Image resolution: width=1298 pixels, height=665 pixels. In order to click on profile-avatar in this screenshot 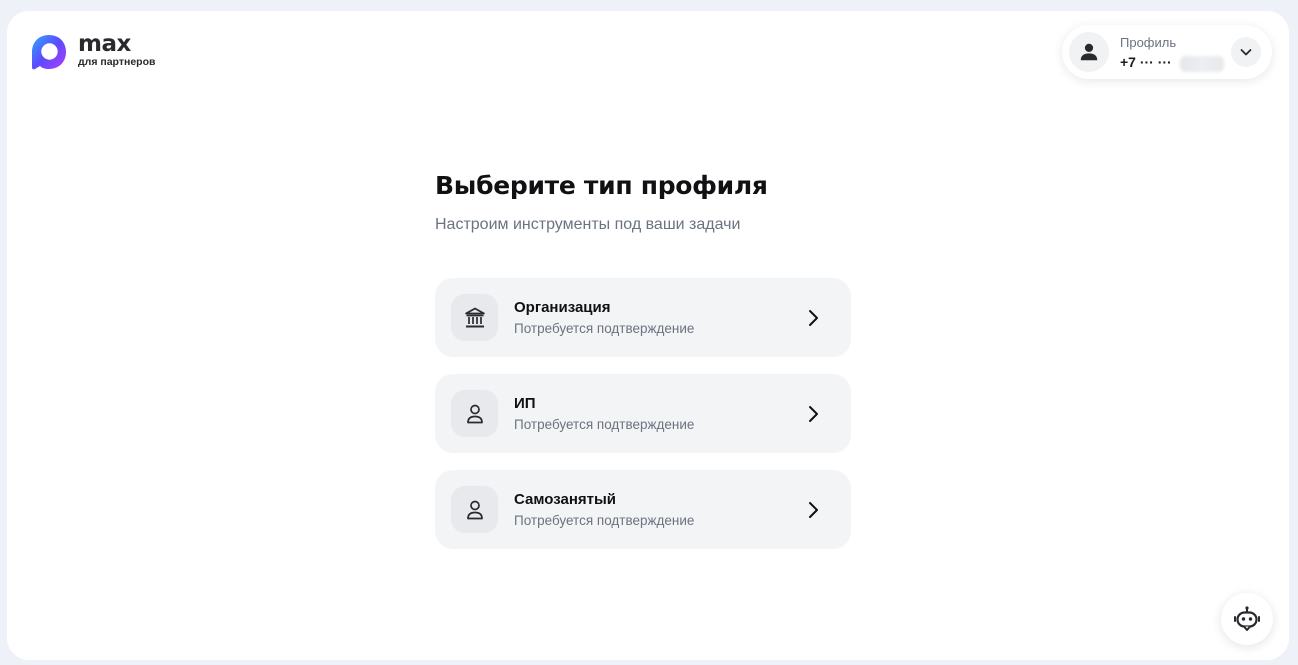, I will do `click(1089, 52)`.